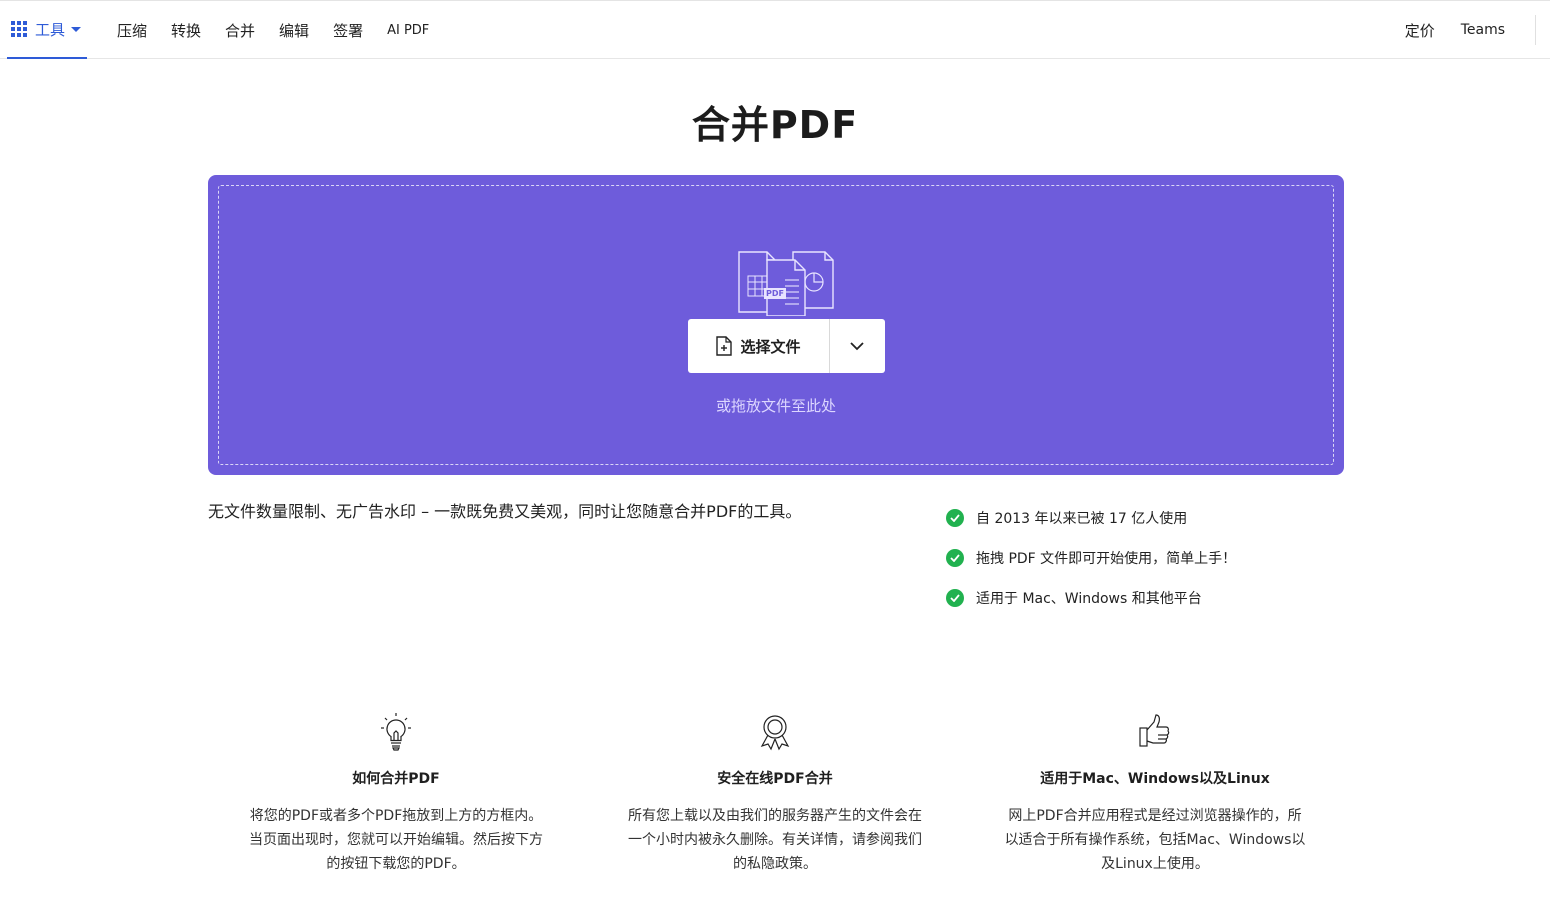  Describe the element at coordinates (1420, 30) in the screenshot. I see `nav-link-pricing: 定价` at that location.